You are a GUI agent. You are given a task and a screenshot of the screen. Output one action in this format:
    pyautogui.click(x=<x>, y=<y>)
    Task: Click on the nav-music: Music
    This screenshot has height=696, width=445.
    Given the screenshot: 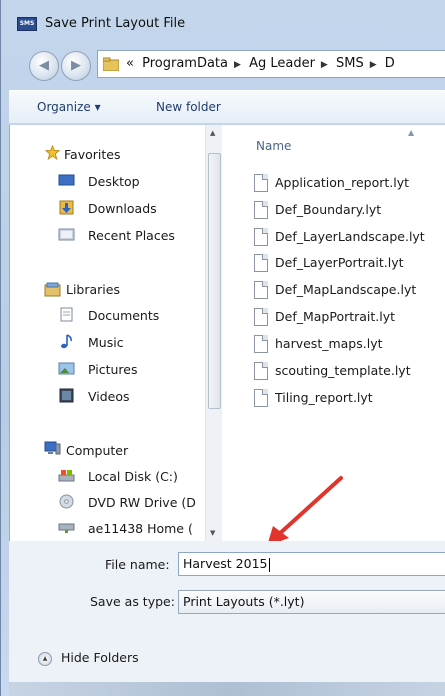 What is the action you would take?
    pyautogui.click(x=106, y=342)
    